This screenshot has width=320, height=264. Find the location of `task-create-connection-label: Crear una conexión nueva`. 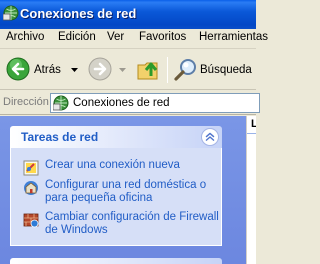

task-create-connection-label: Crear una conexión nueva is located at coordinates (112, 165).